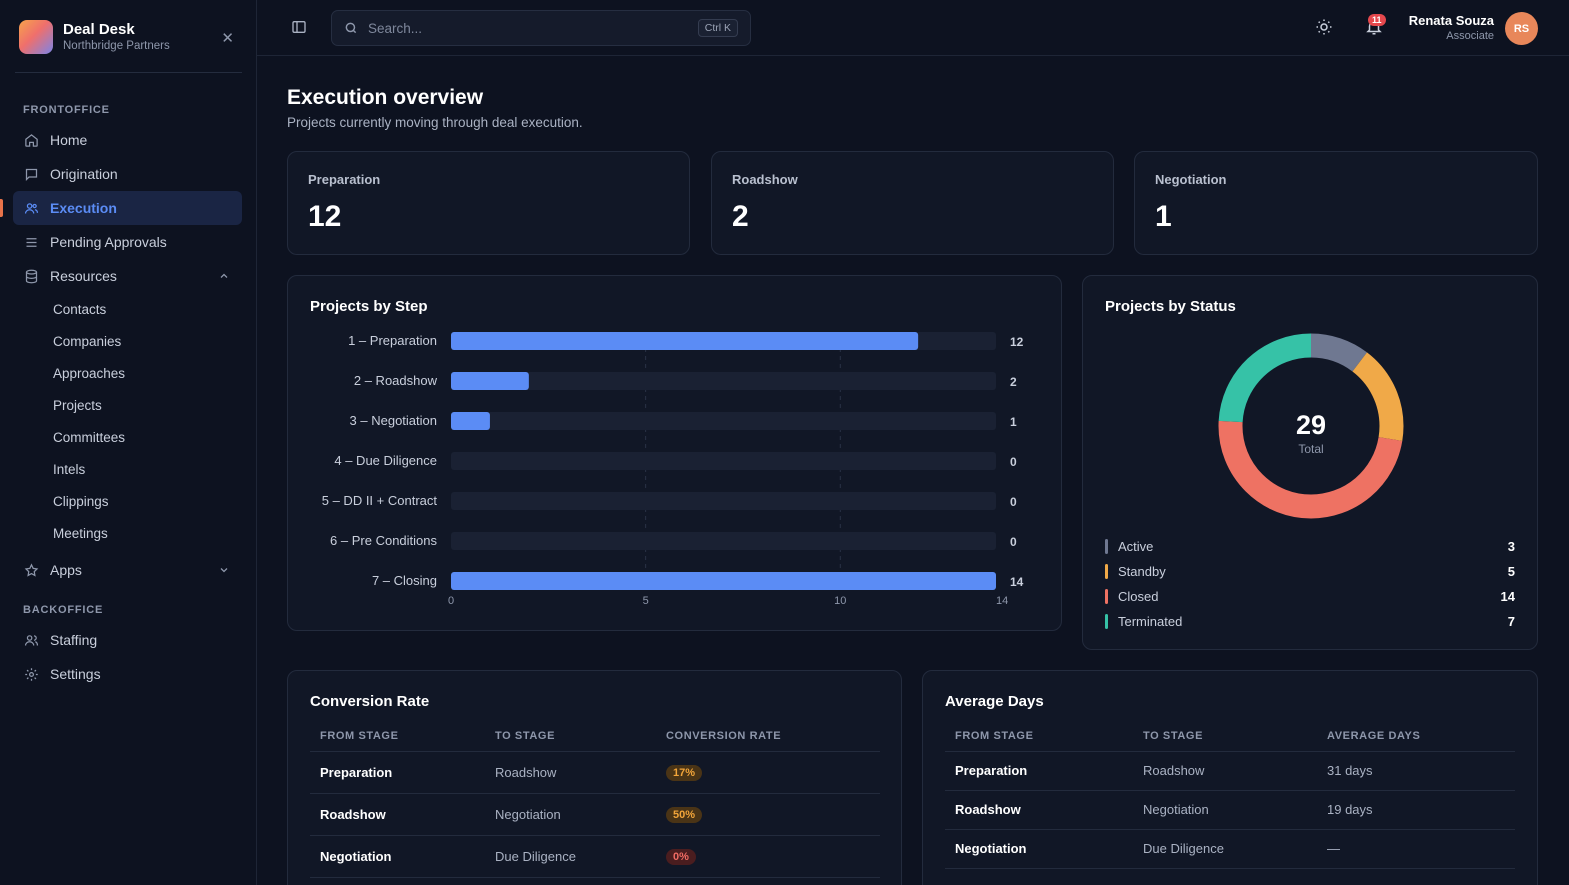  Describe the element at coordinates (31, 276) in the screenshot. I see `database-icon` at that location.